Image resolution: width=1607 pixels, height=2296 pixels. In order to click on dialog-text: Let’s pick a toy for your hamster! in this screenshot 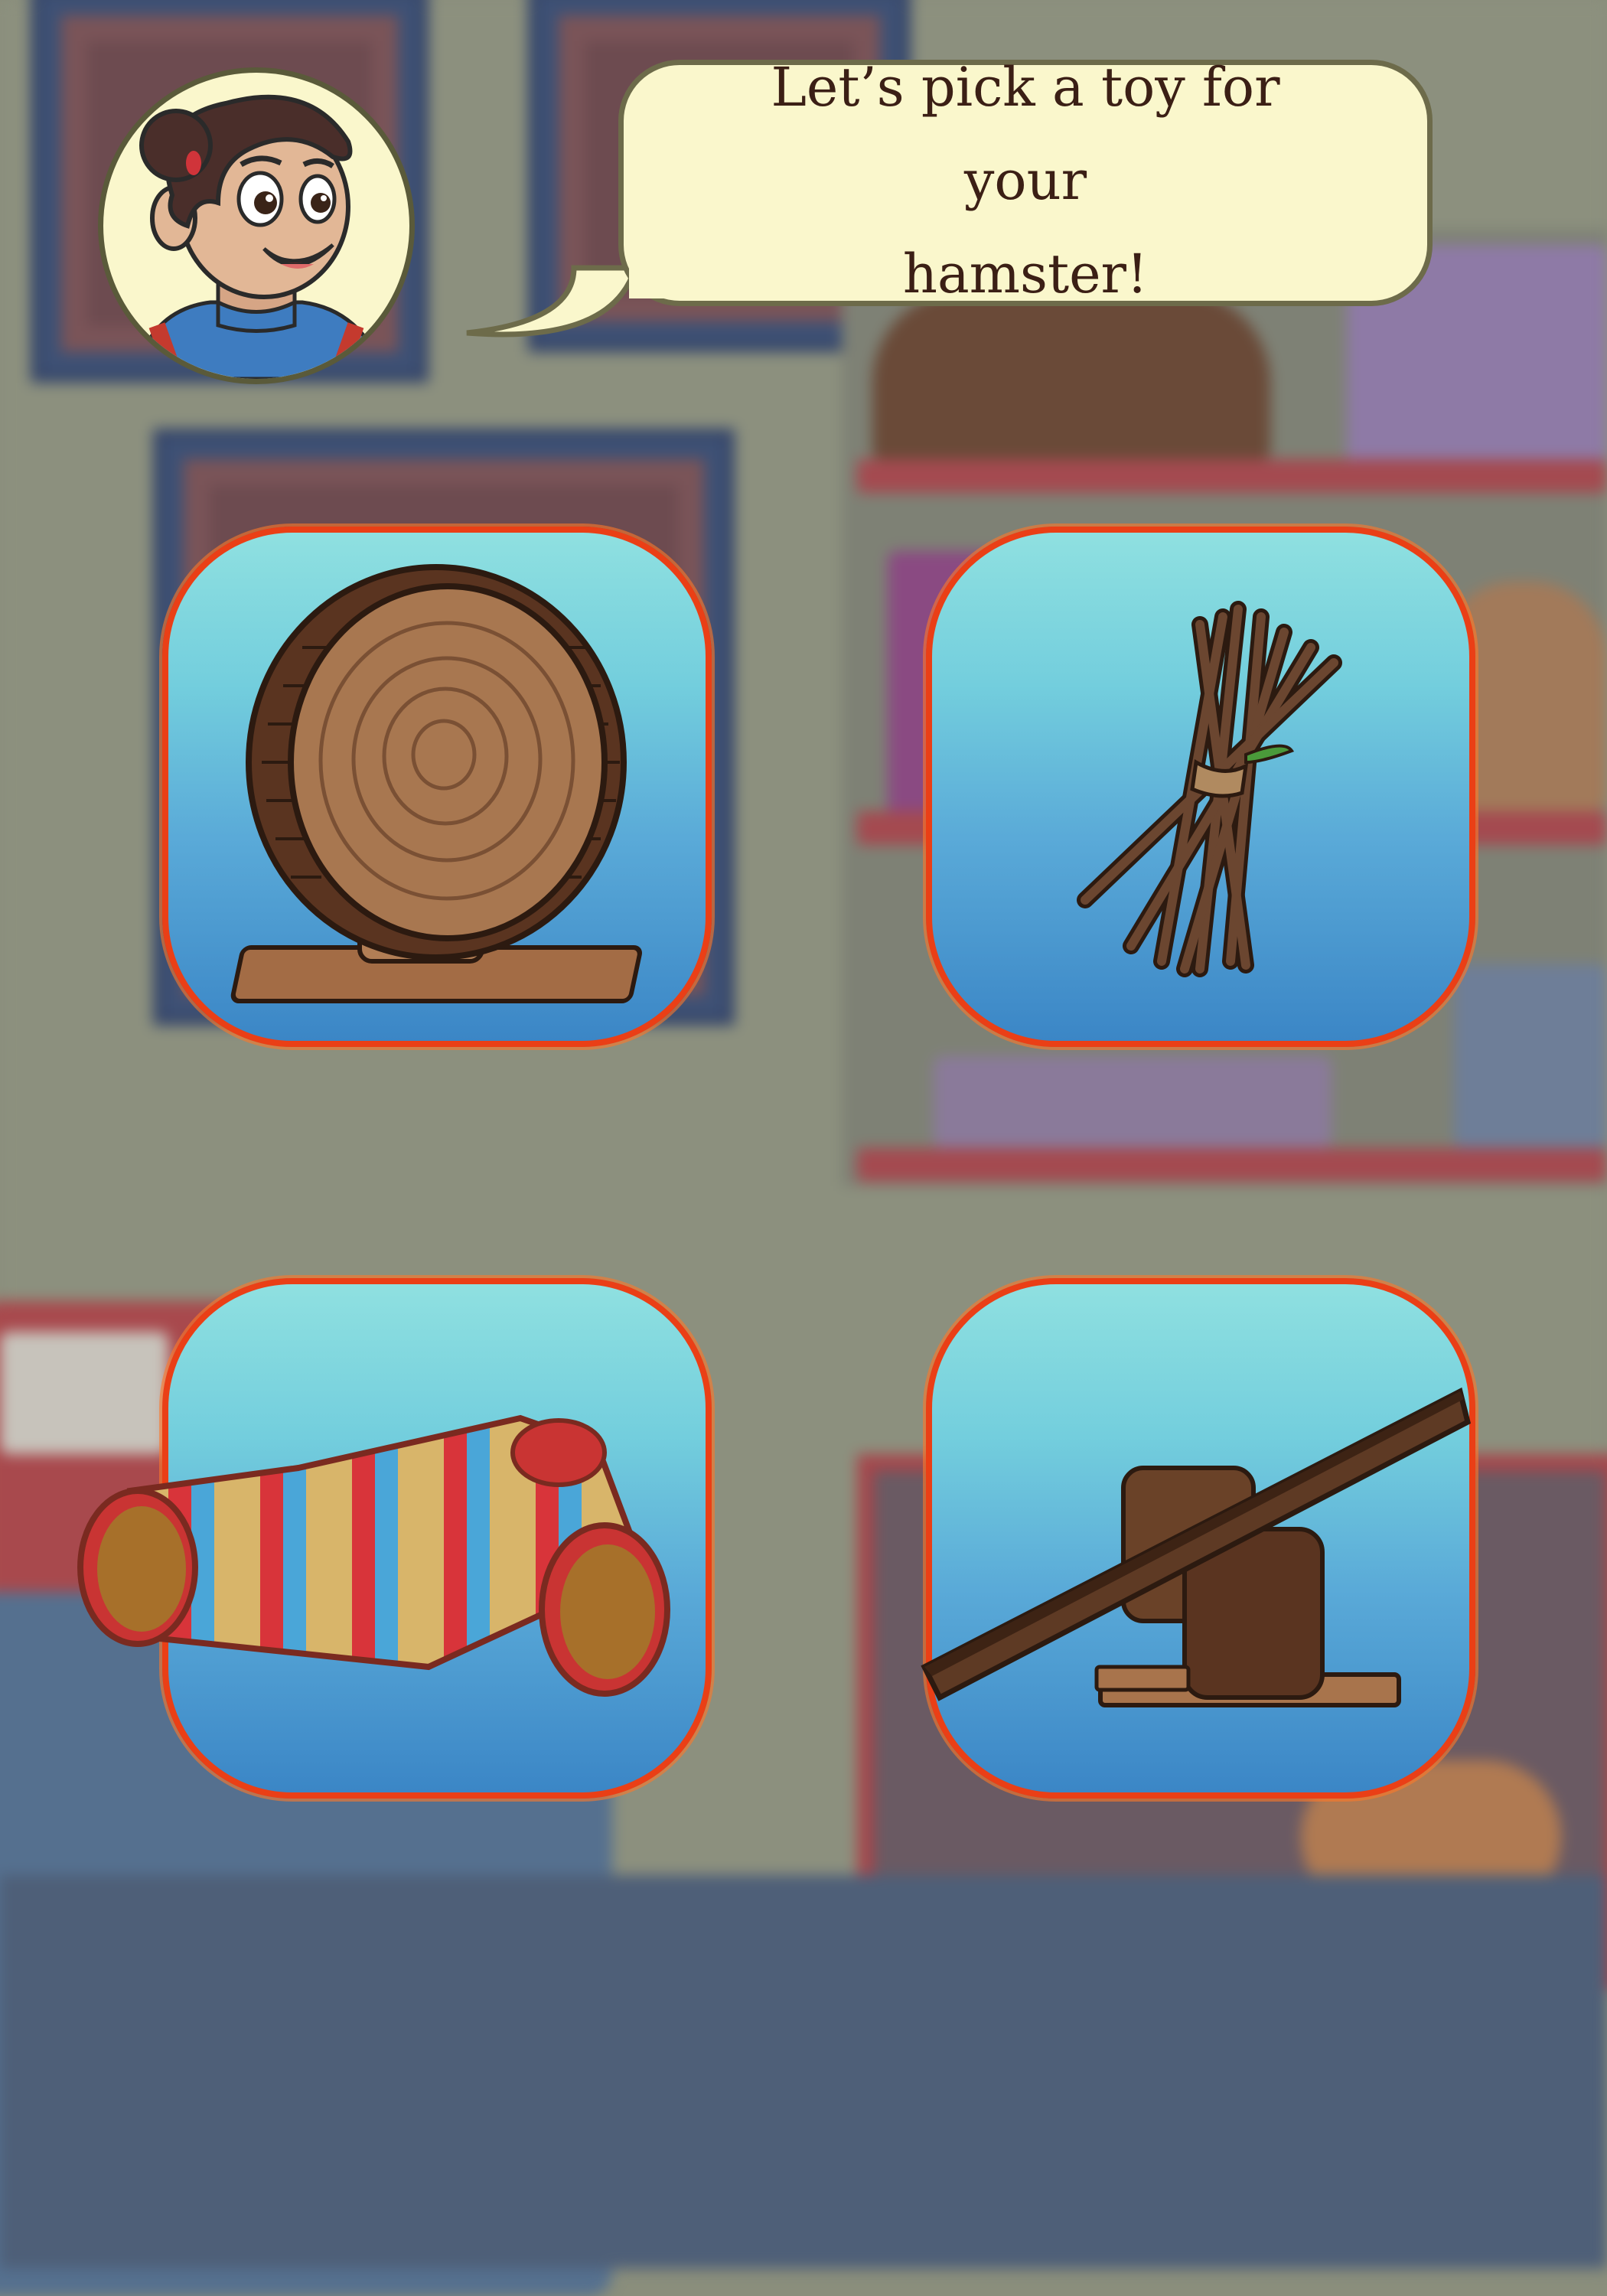, I will do `click(1025, 183)`.